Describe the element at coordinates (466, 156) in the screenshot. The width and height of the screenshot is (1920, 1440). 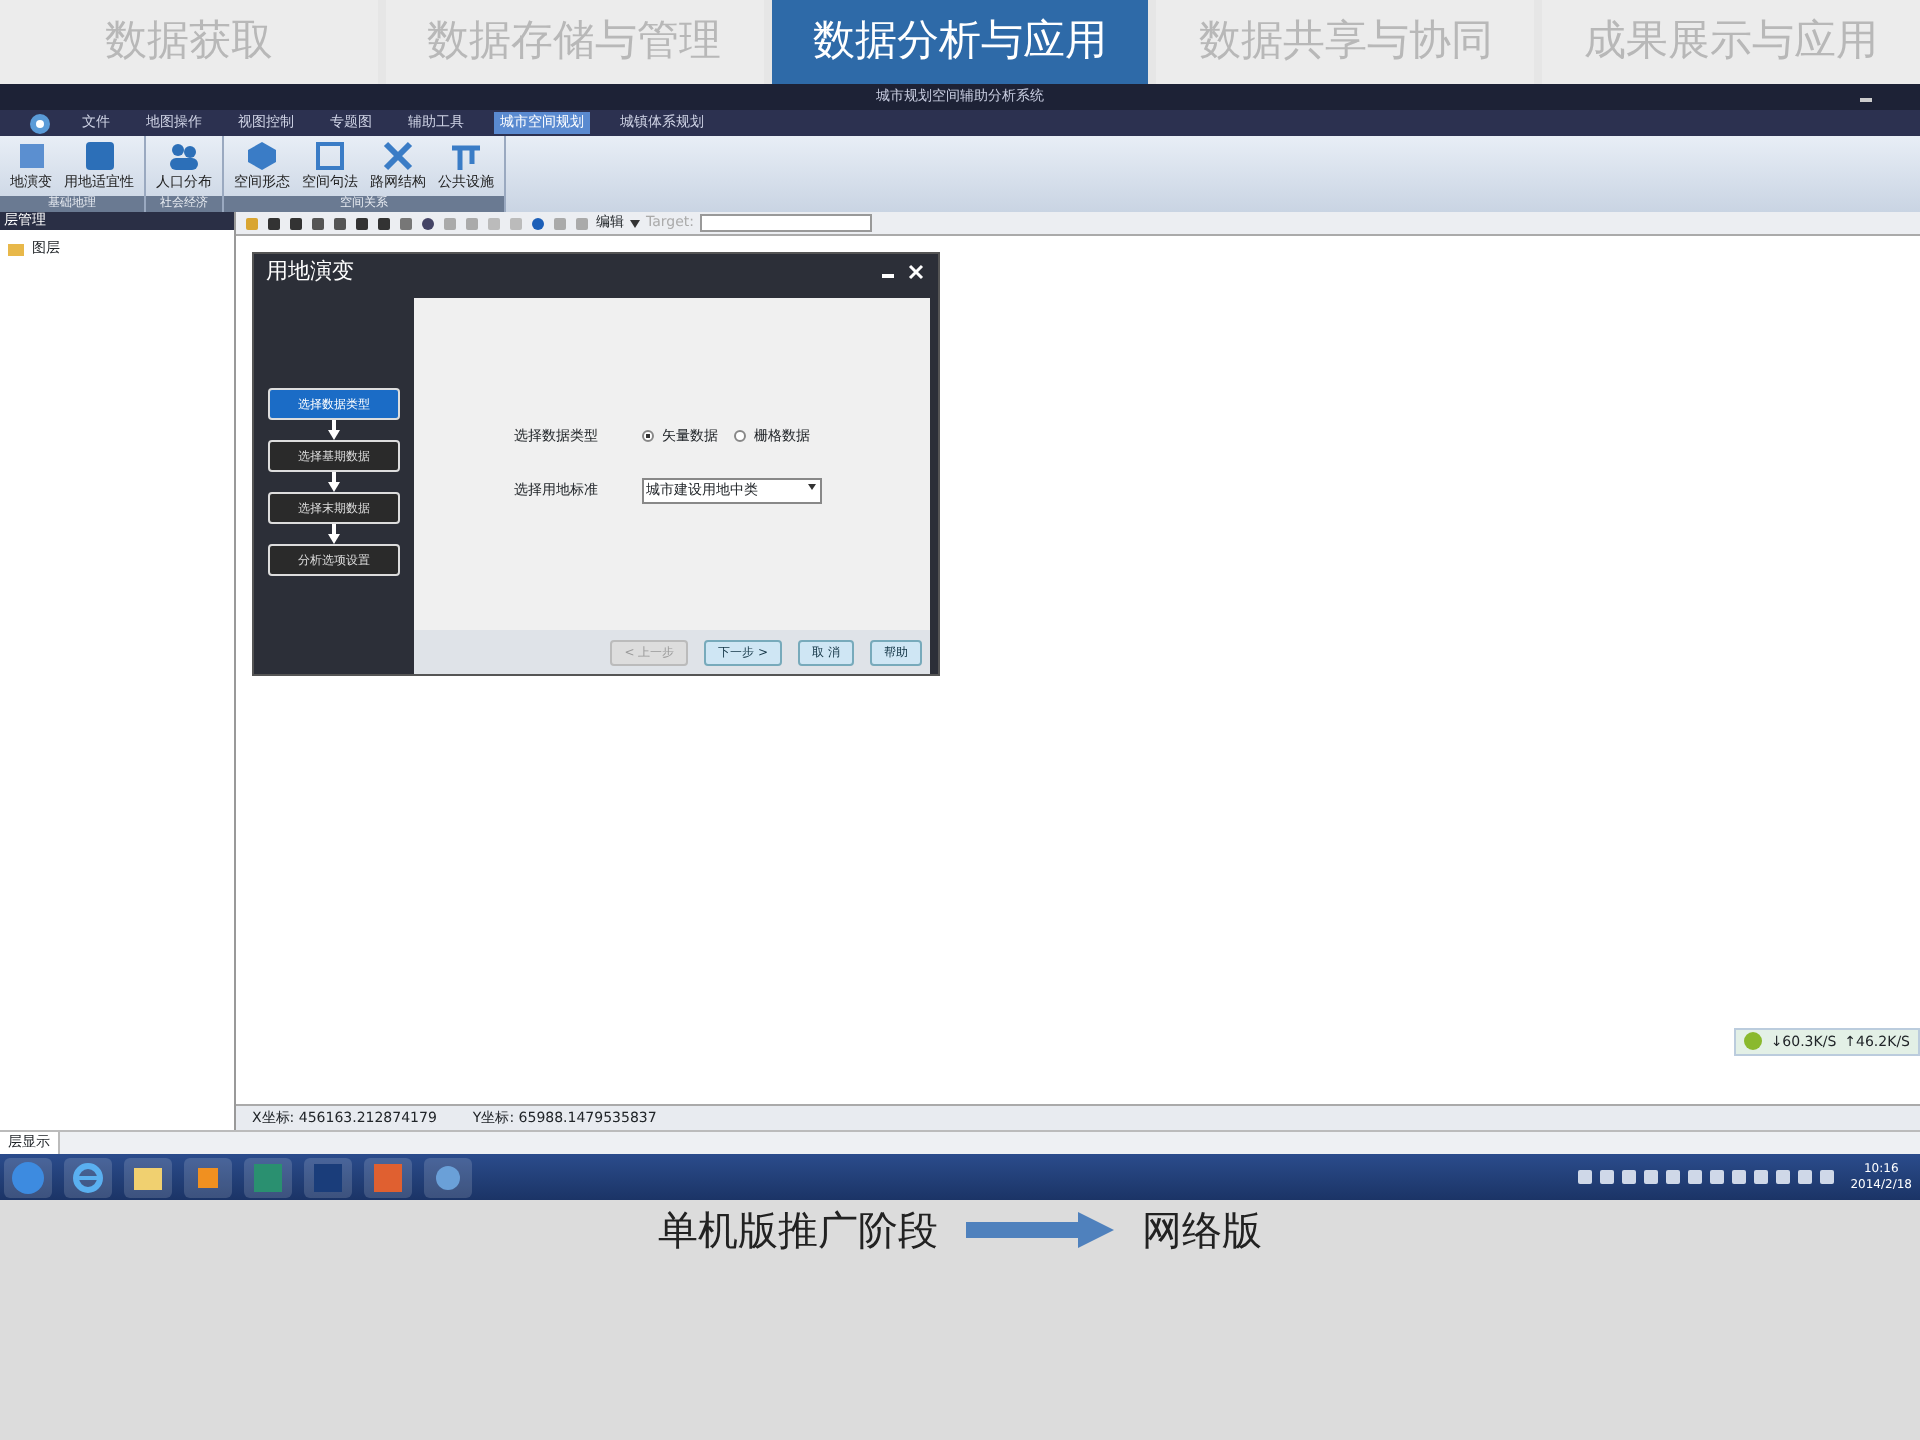
I see `bench-icon` at that location.